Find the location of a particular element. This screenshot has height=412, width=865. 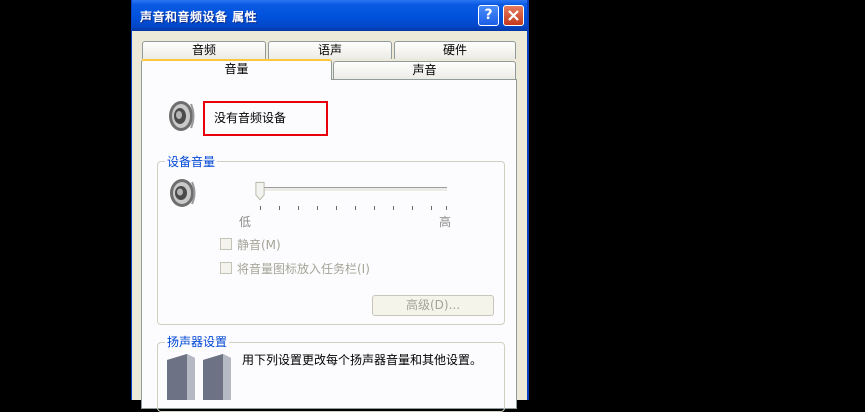

mute-label: 静音(M) is located at coordinates (259, 245).